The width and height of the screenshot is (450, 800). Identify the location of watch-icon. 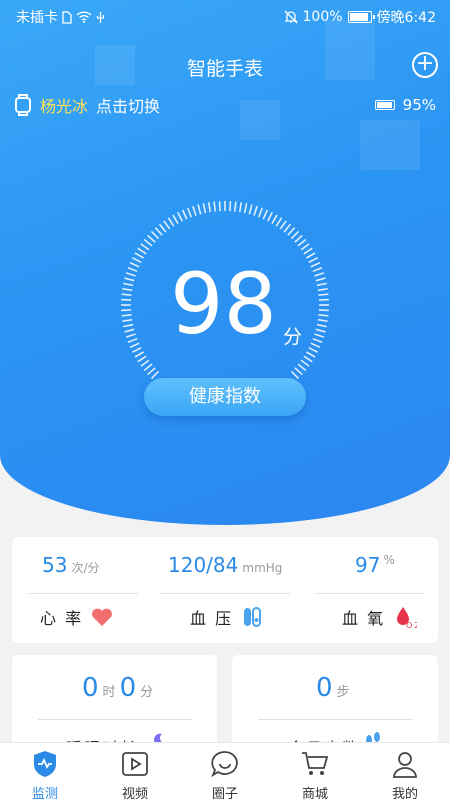
(23, 105).